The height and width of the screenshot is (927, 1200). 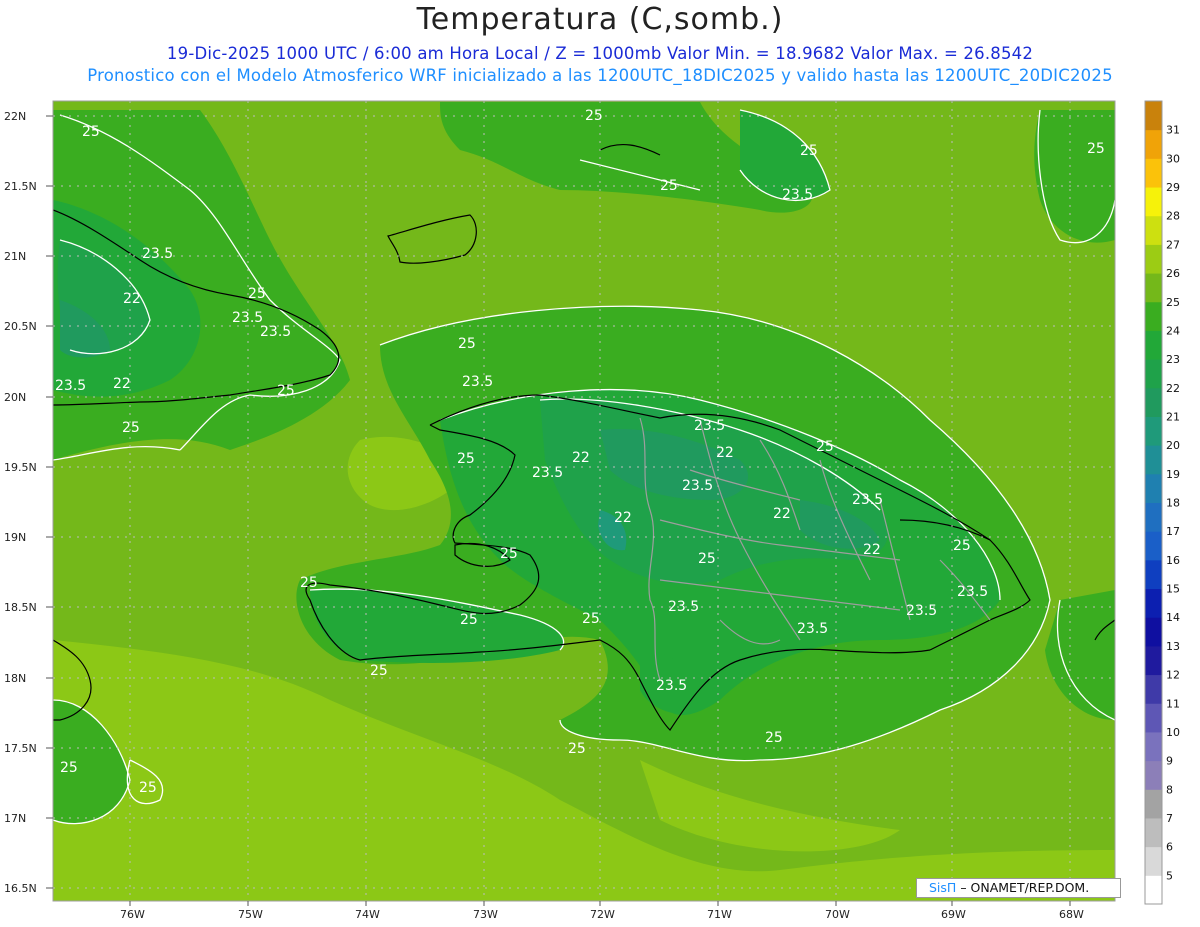 What do you see at coordinates (1173, 646) in the screenshot?
I see `colorbar-label: 13` at bounding box center [1173, 646].